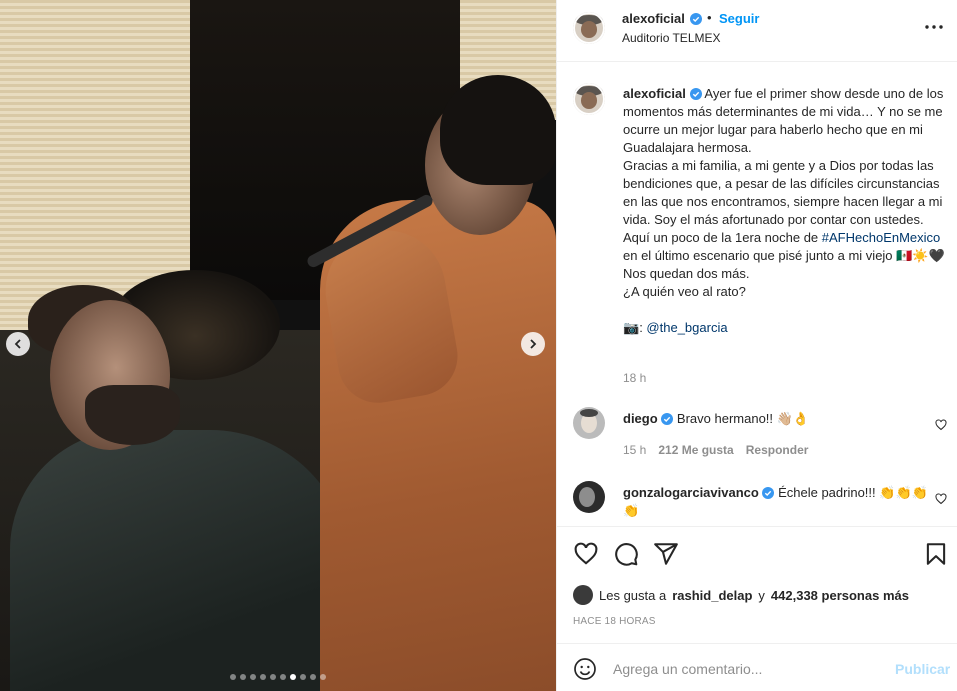  What do you see at coordinates (583, 595) in the screenshot?
I see `liker-avatar` at bounding box center [583, 595].